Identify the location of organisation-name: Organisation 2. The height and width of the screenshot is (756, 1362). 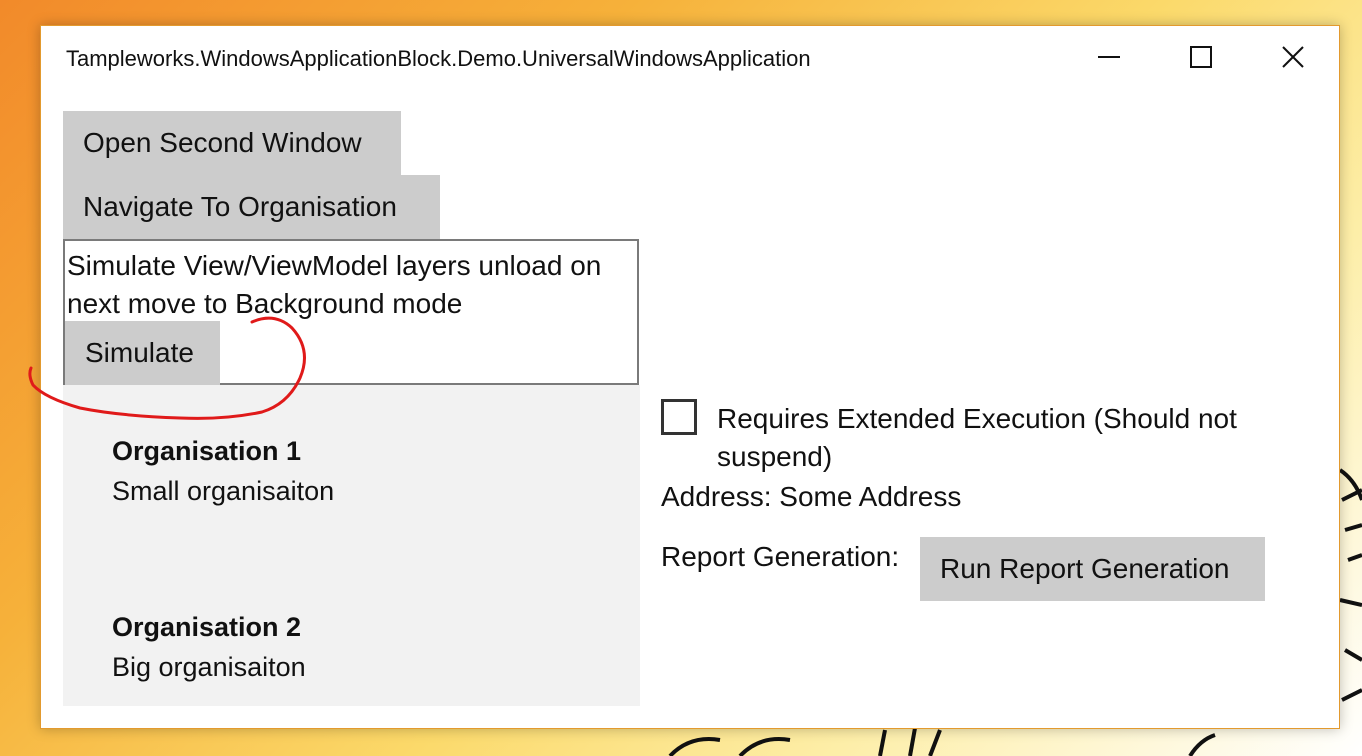
(207, 627).